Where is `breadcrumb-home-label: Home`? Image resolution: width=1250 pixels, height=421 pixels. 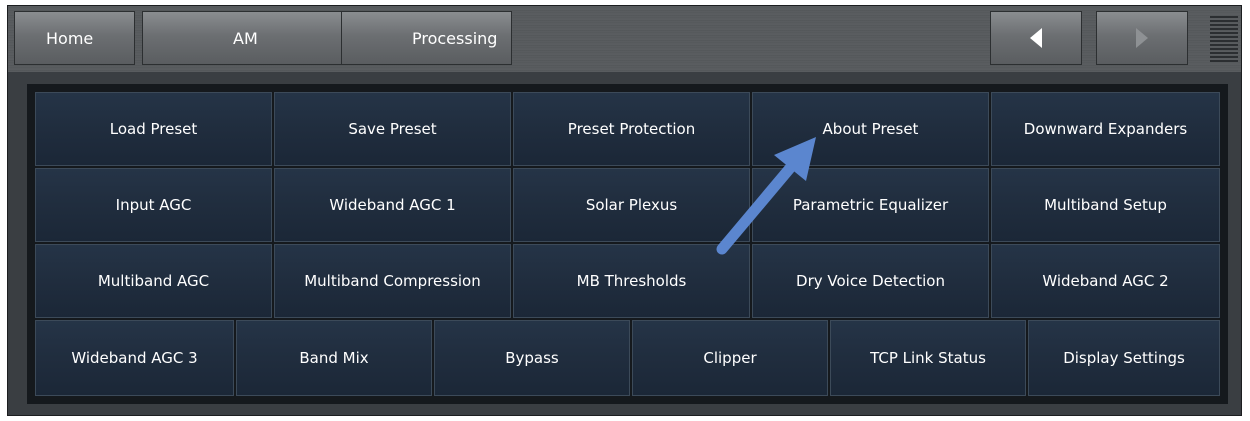 breadcrumb-home-label: Home is located at coordinates (70, 38).